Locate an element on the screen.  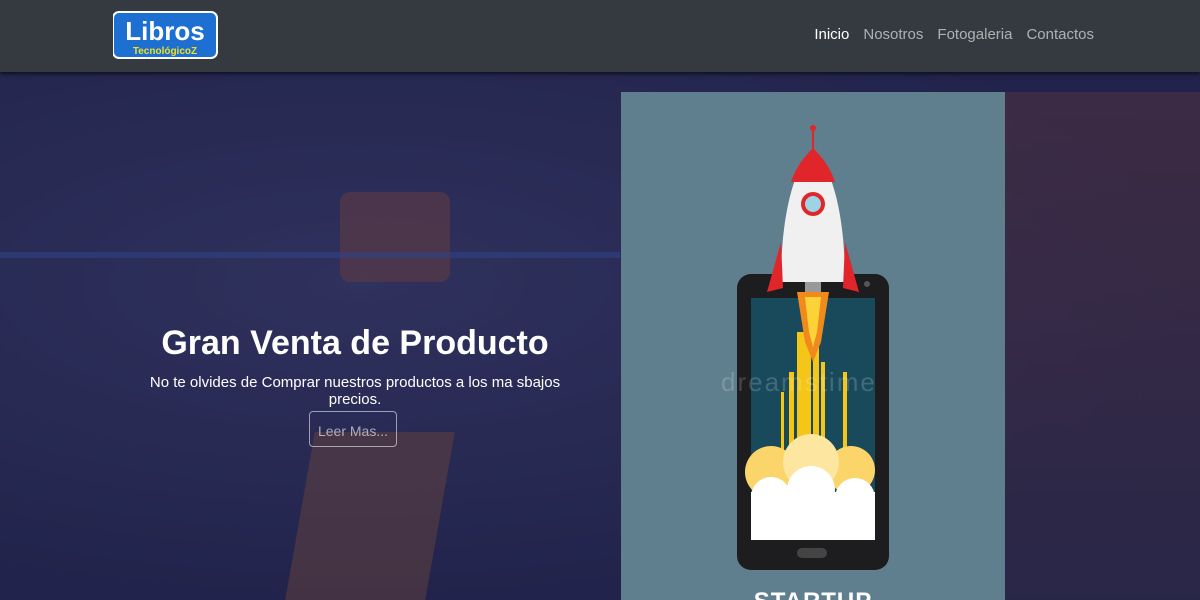
brand-tagline: TecnológicoZ is located at coordinates (165, 51).